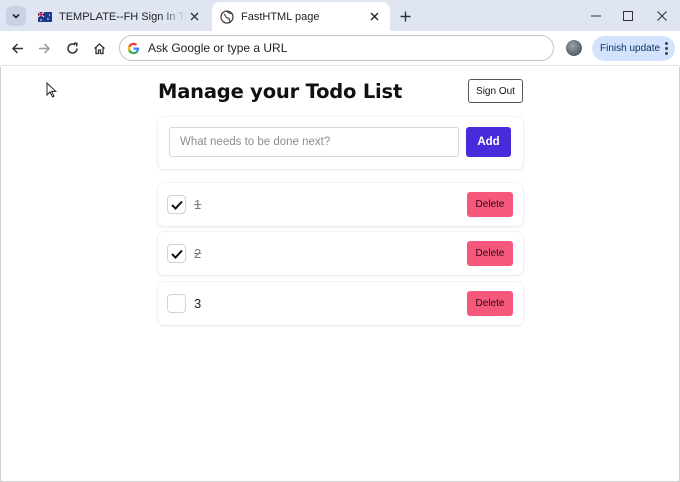 The height and width of the screenshot is (482, 680). I want to click on back-button, so click(17, 48).